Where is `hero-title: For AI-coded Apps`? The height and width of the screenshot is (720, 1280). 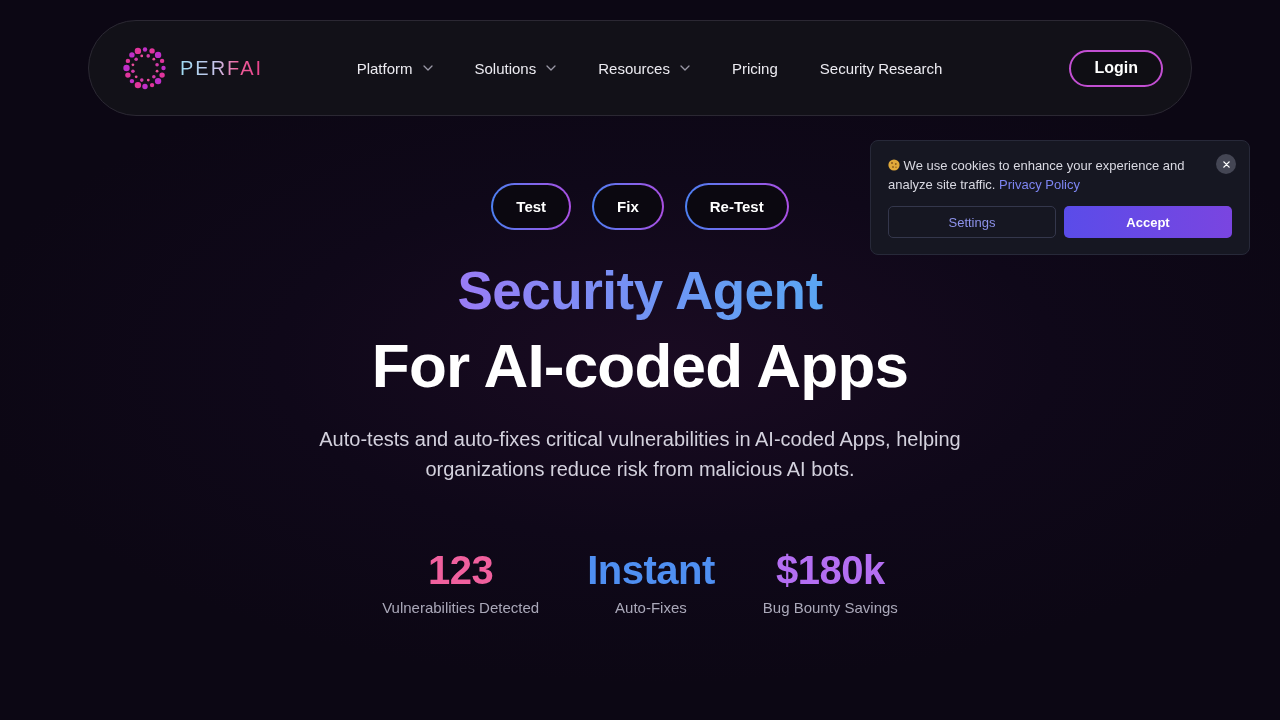
hero-title: For AI-coded Apps is located at coordinates (640, 366).